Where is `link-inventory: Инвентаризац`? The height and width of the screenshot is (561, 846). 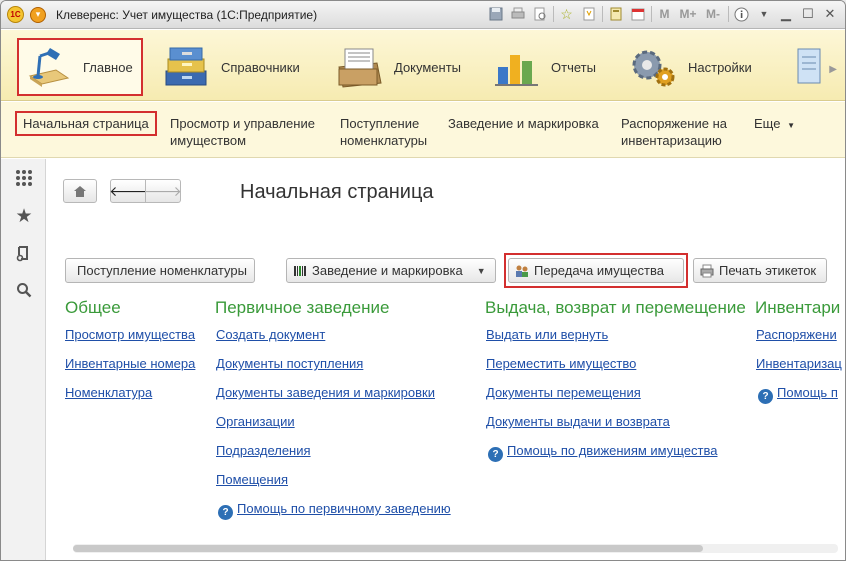
link-inventory: Инвентаризац is located at coordinates (799, 363).